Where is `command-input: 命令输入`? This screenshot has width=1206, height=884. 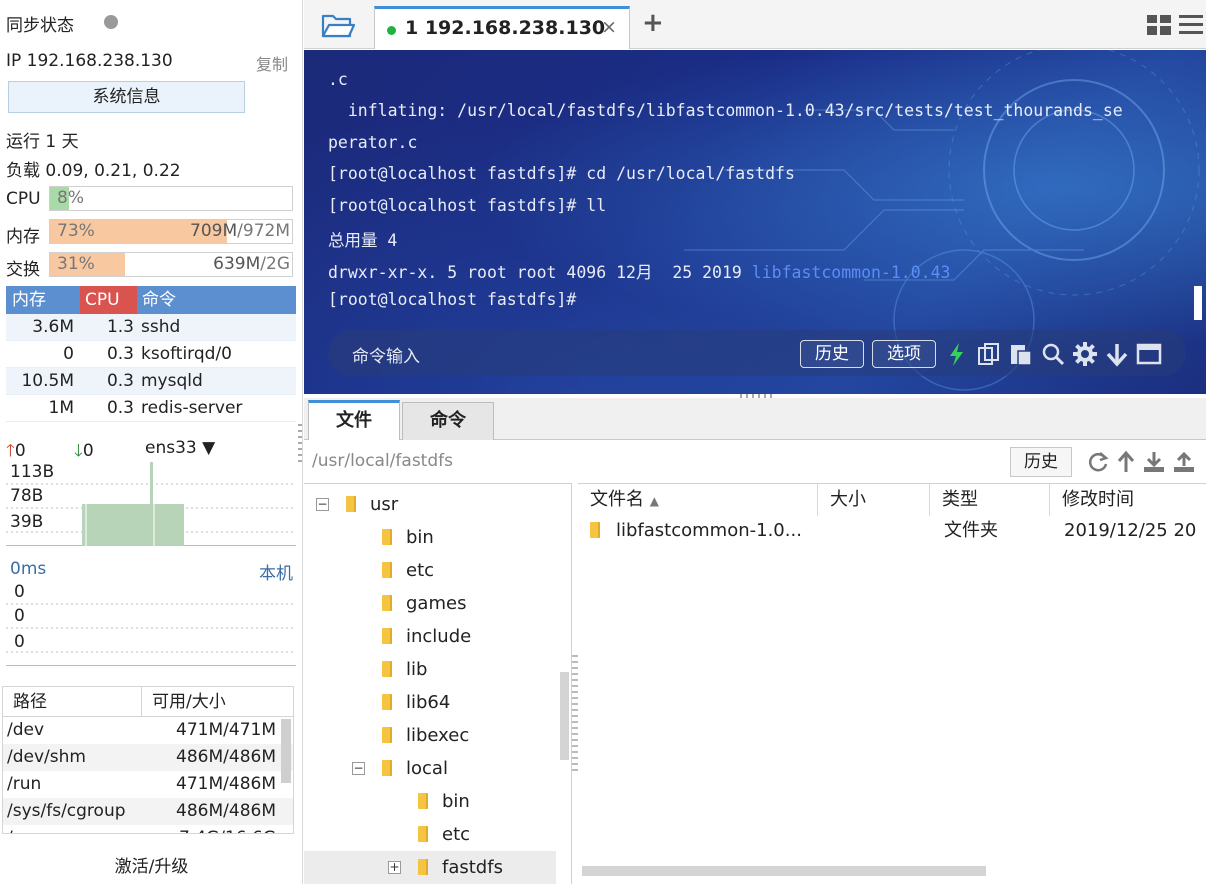 command-input: 命令输入 is located at coordinates (386, 354).